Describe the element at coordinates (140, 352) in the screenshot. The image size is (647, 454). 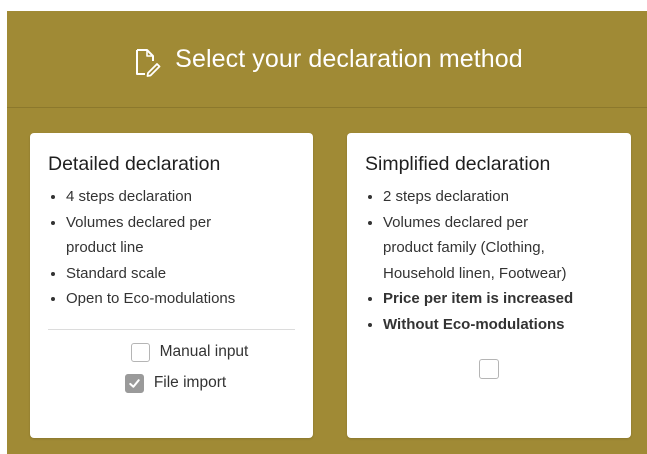
I see `manual-input-checkbox` at that location.